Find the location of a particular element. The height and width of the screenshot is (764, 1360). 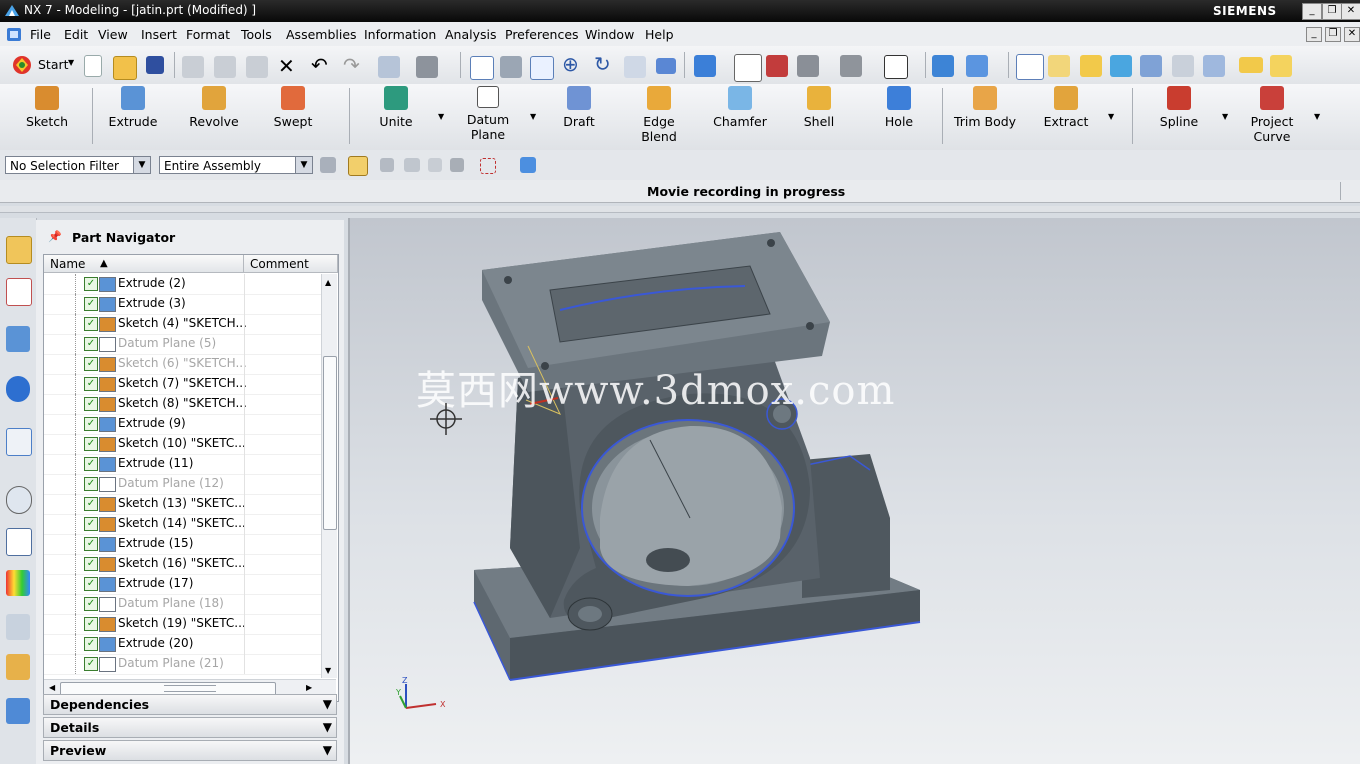

doc-close-button: ✕ is located at coordinates (1352, 34).